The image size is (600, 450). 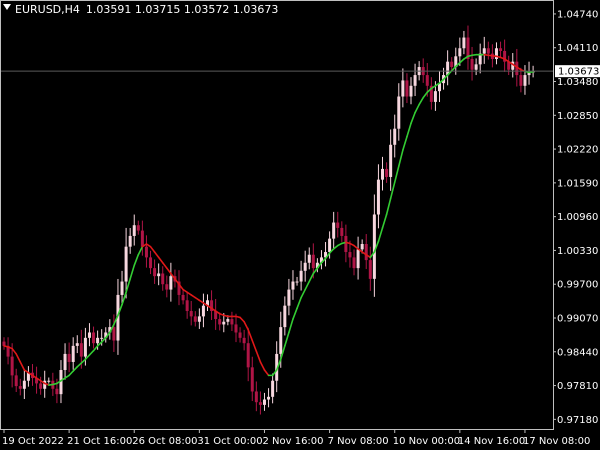 What do you see at coordinates (99, 441) in the screenshot?
I see `x-tick-label: 21 Oct 16:00` at bounding box center [99, 441].